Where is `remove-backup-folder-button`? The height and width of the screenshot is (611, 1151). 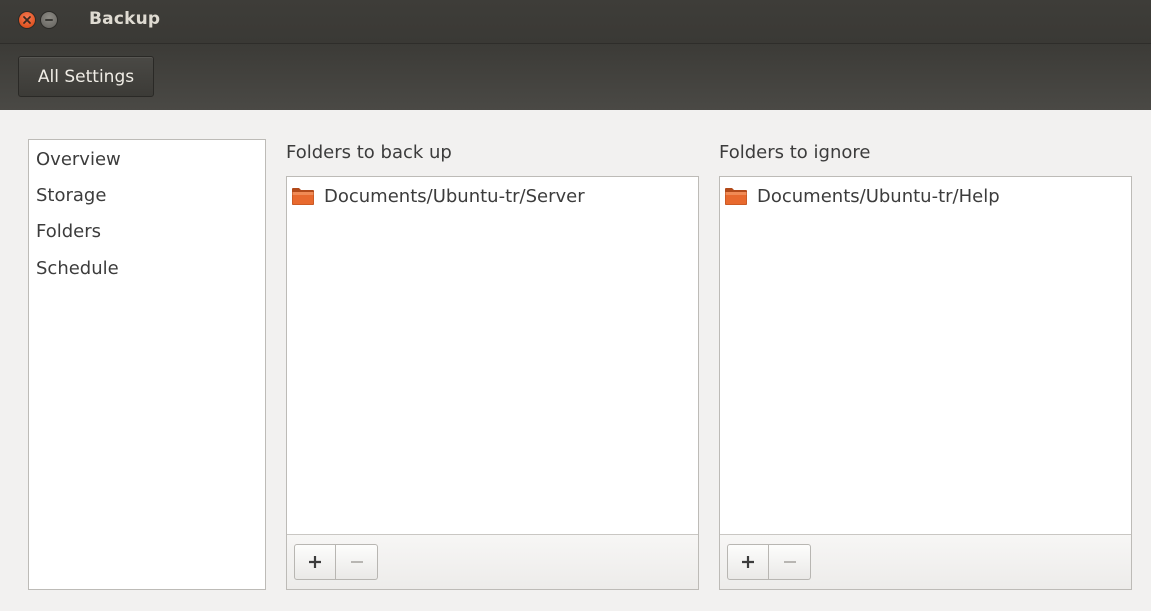
remove-backup-folder-button is located at coordinates (357, 562).